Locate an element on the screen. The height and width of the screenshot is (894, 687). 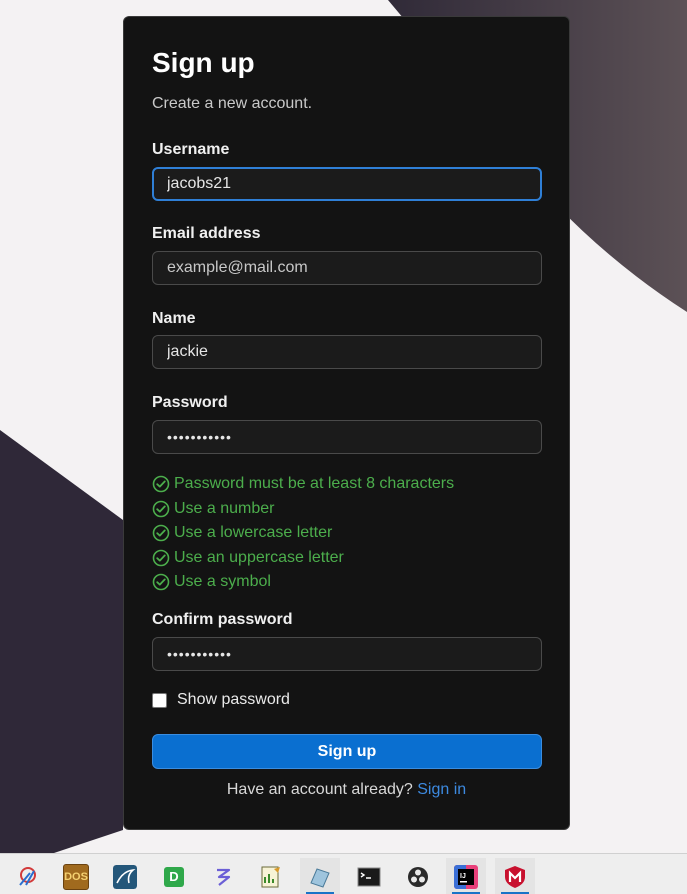
taskbar-intellij: IJ is located at coordinates (466, 876).